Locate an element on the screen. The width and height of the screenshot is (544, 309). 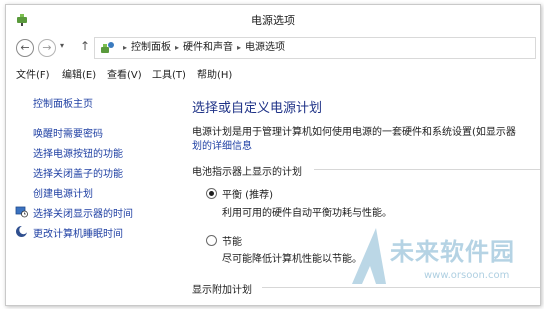
sidebar-item-require-password: 唤醒时需要密码 is located at coordinates (68, 132).